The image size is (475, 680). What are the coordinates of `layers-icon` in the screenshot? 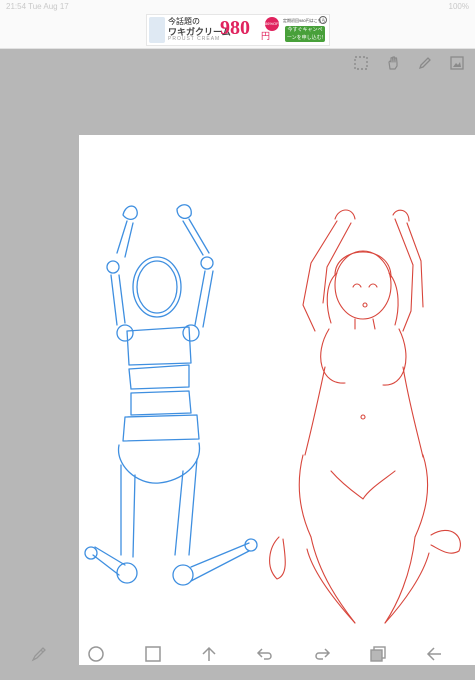 It's located at (457, 63).